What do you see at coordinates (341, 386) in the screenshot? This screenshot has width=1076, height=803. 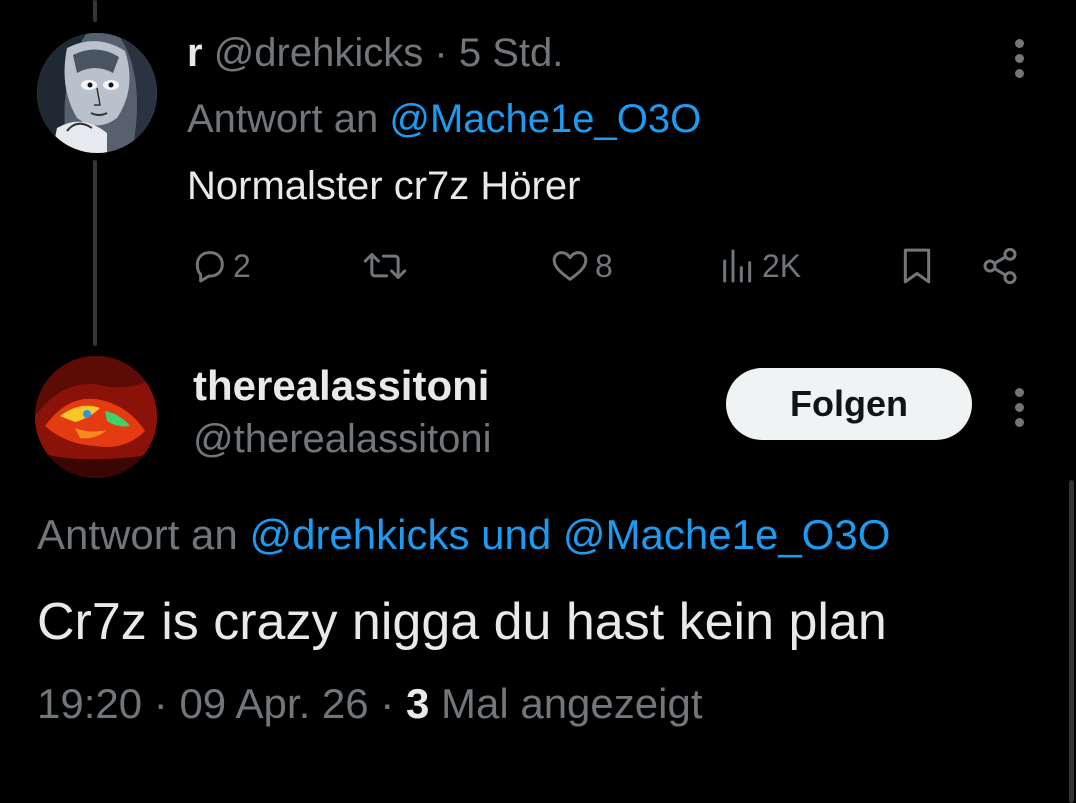 I see `display-name: therealassitoni` at bounding box center [341, 386].